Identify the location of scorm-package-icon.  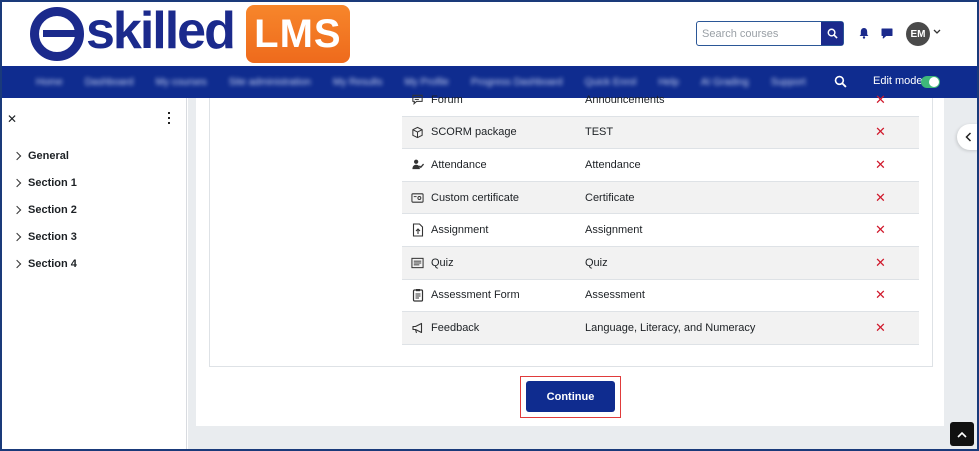
(416, 132).